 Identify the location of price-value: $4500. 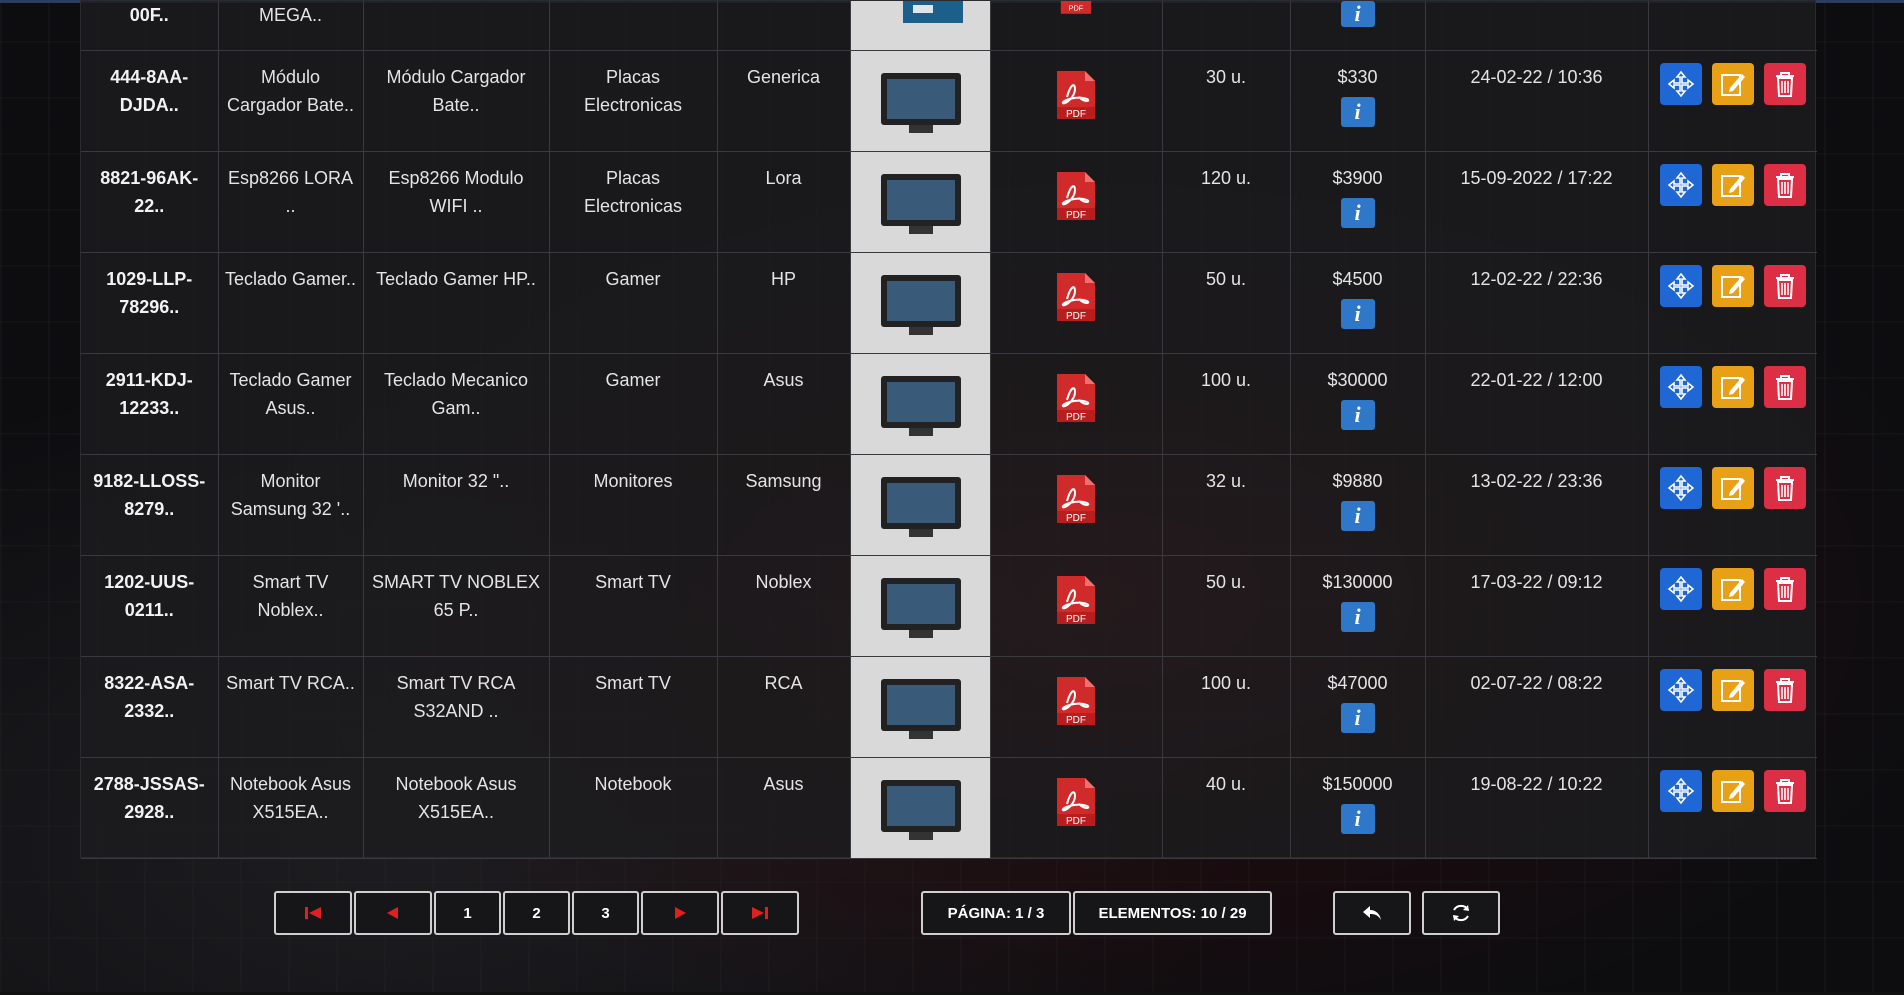
(1357, 278).